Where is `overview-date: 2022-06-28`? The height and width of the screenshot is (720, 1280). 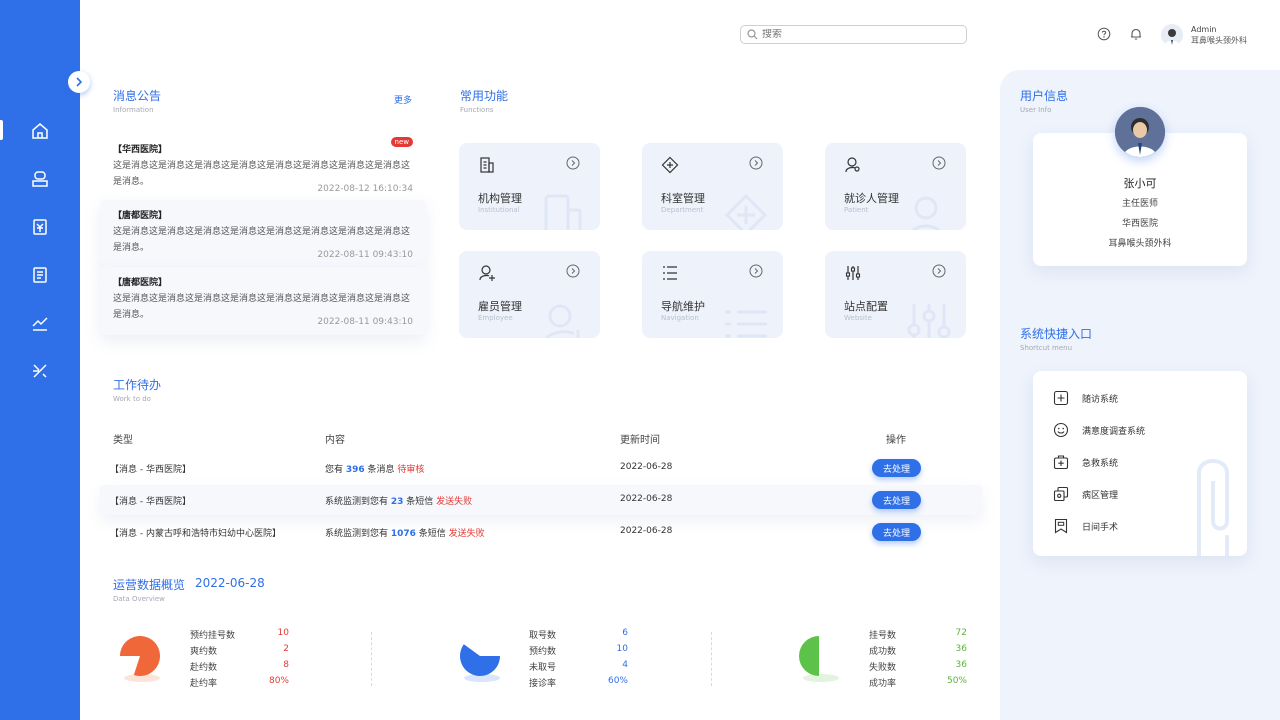 overview-date: 2022-06-28 is located at coordinates (230, 583).